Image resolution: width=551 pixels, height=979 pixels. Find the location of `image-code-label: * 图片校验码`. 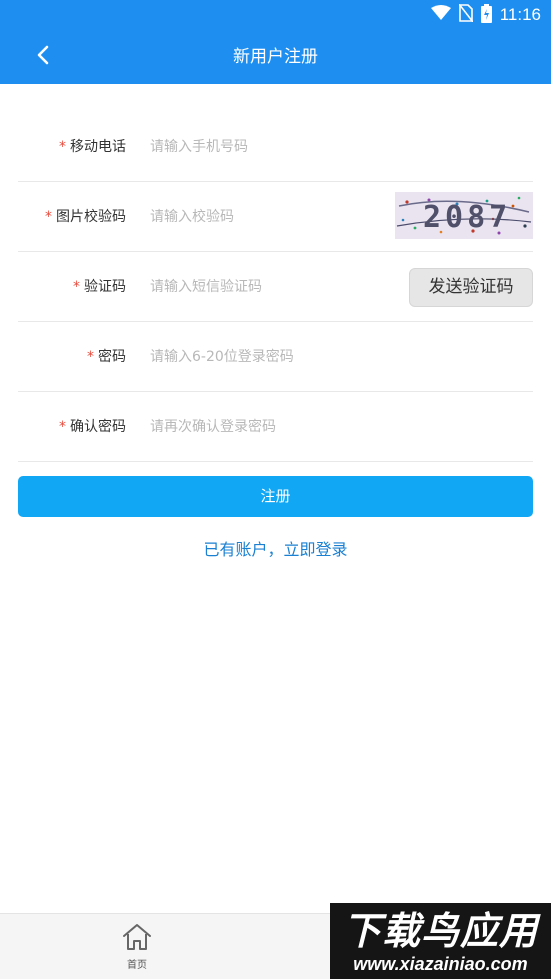

image-code-label: * 图片校验码 is located at coordinates (72, 217).